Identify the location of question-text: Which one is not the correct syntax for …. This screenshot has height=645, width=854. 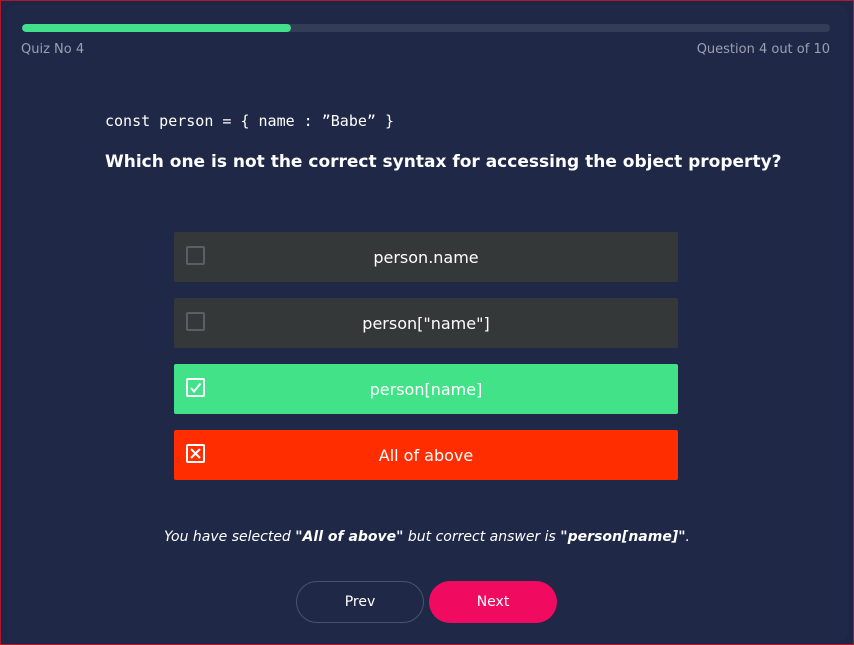
(443, 162).